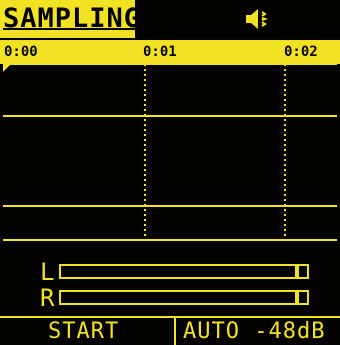 The width and height of the screenshot is (340, 345). Describe the element at coordinates (160, 52) in the screenshot. I see `time-tick-label: 0:01` at that location.